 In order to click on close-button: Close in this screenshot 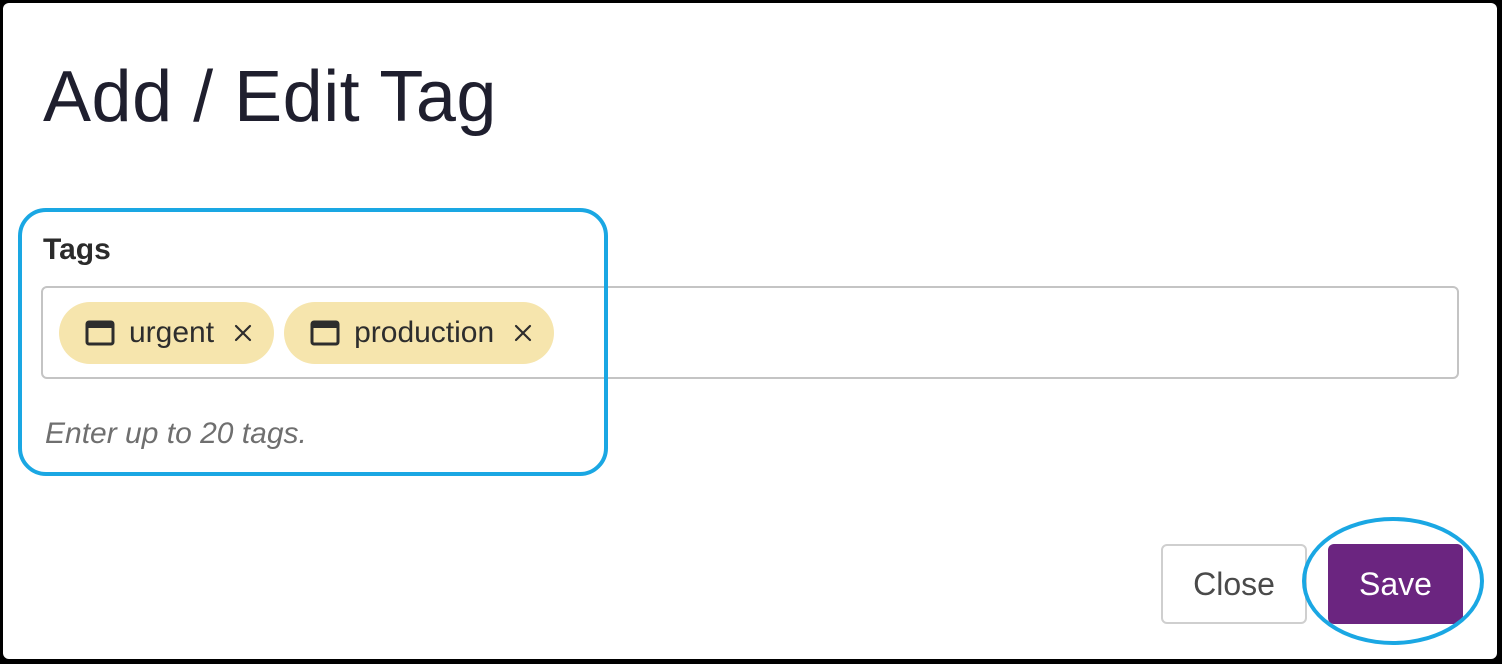, I will do `click(1234, 584)`.